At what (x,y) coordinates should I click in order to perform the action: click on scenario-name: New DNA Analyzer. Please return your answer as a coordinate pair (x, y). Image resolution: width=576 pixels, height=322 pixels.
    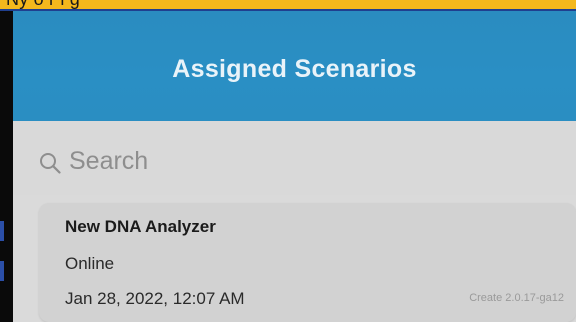
    Looking at the image, I should click on (140, 226).